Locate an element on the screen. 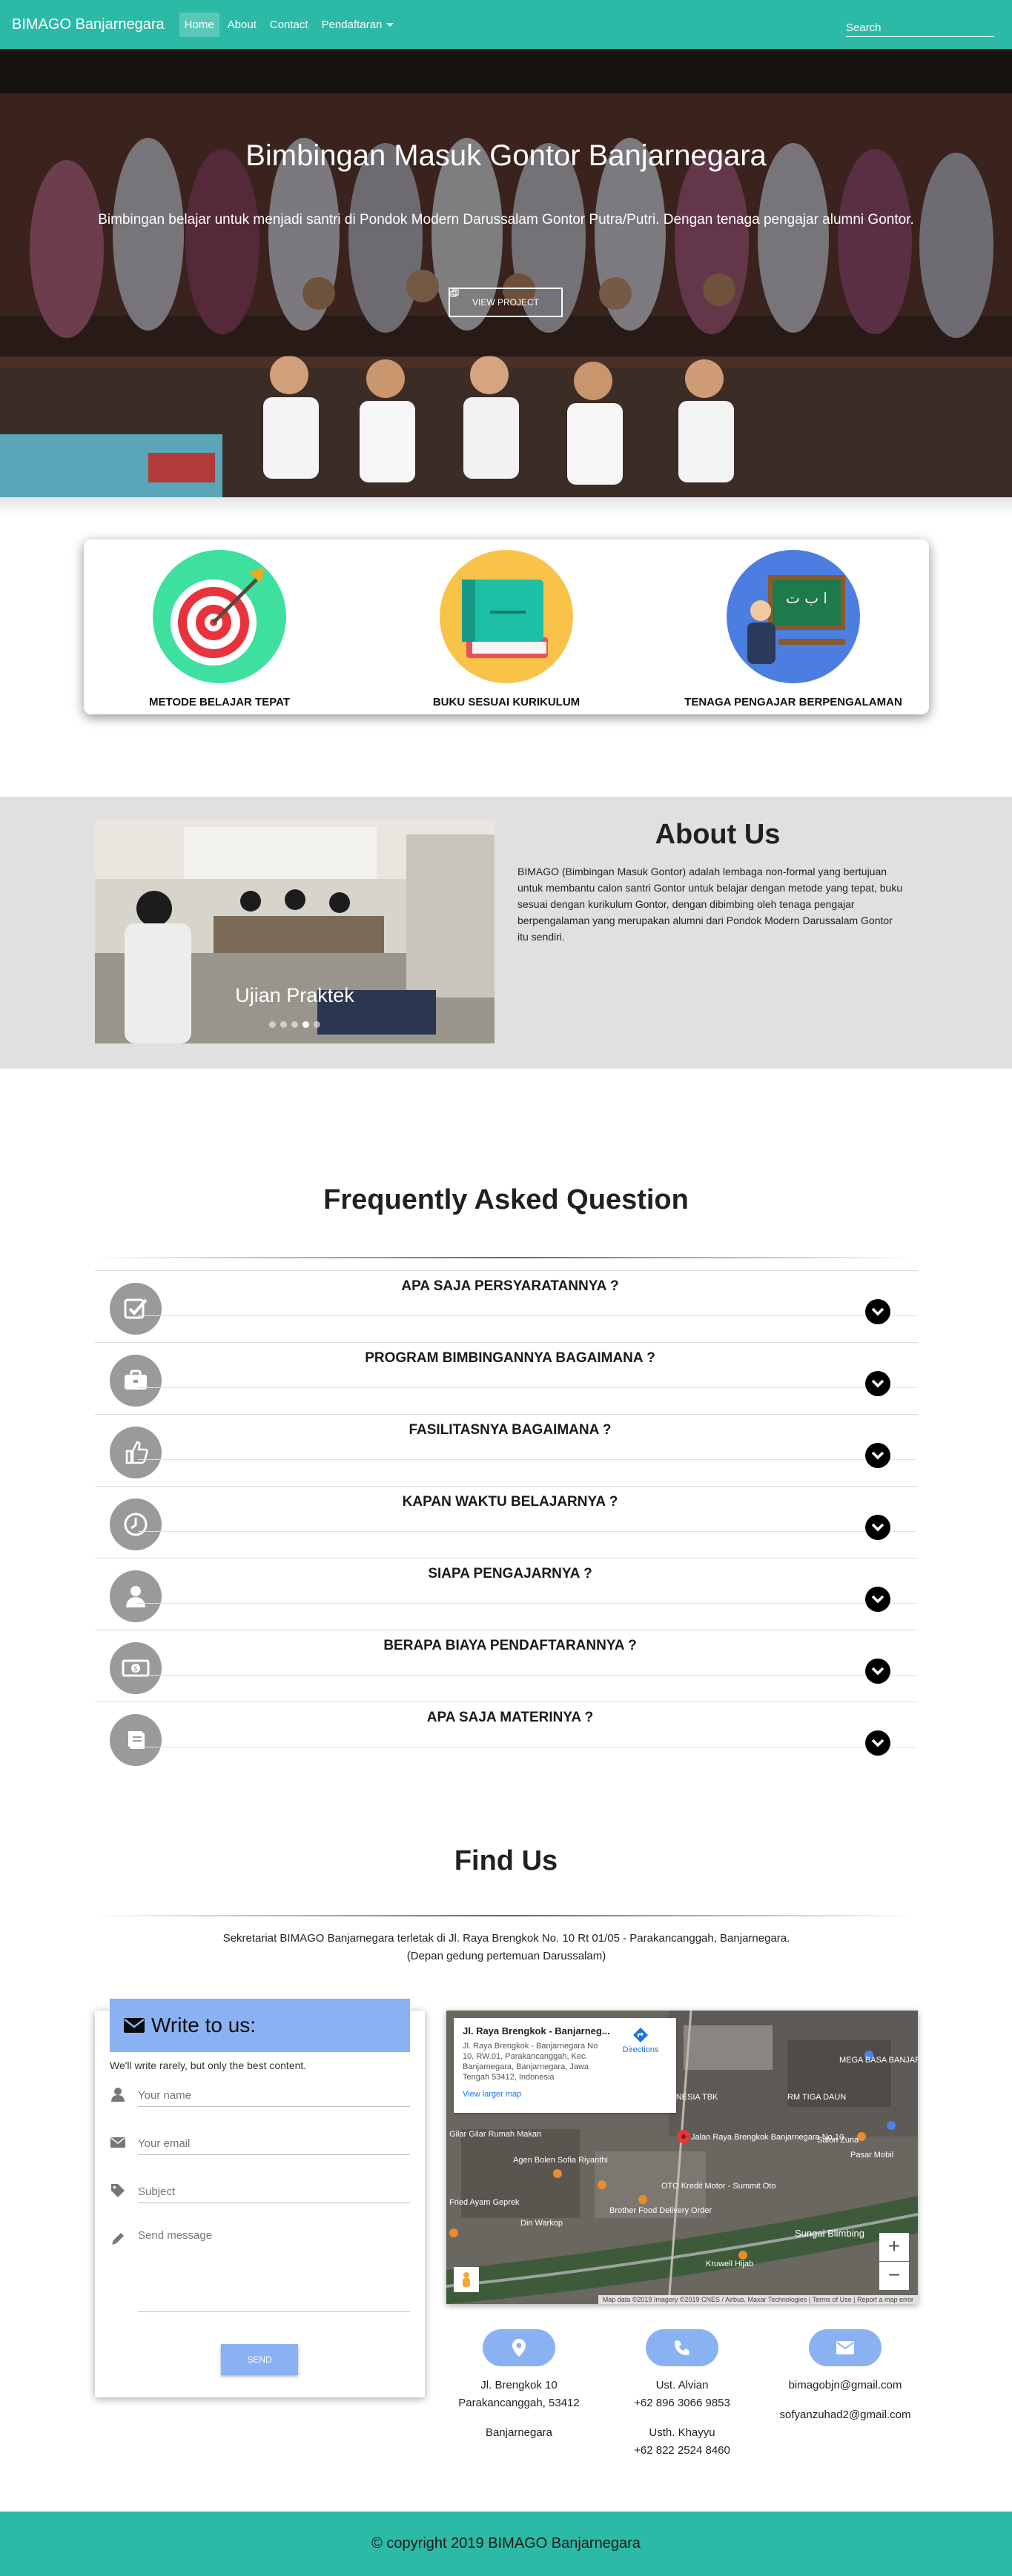 This screenshot has width=1012, height=2576. faq-item: FASILITASNYA BAGAIMANA ? is located at coordinates (506, 1450).